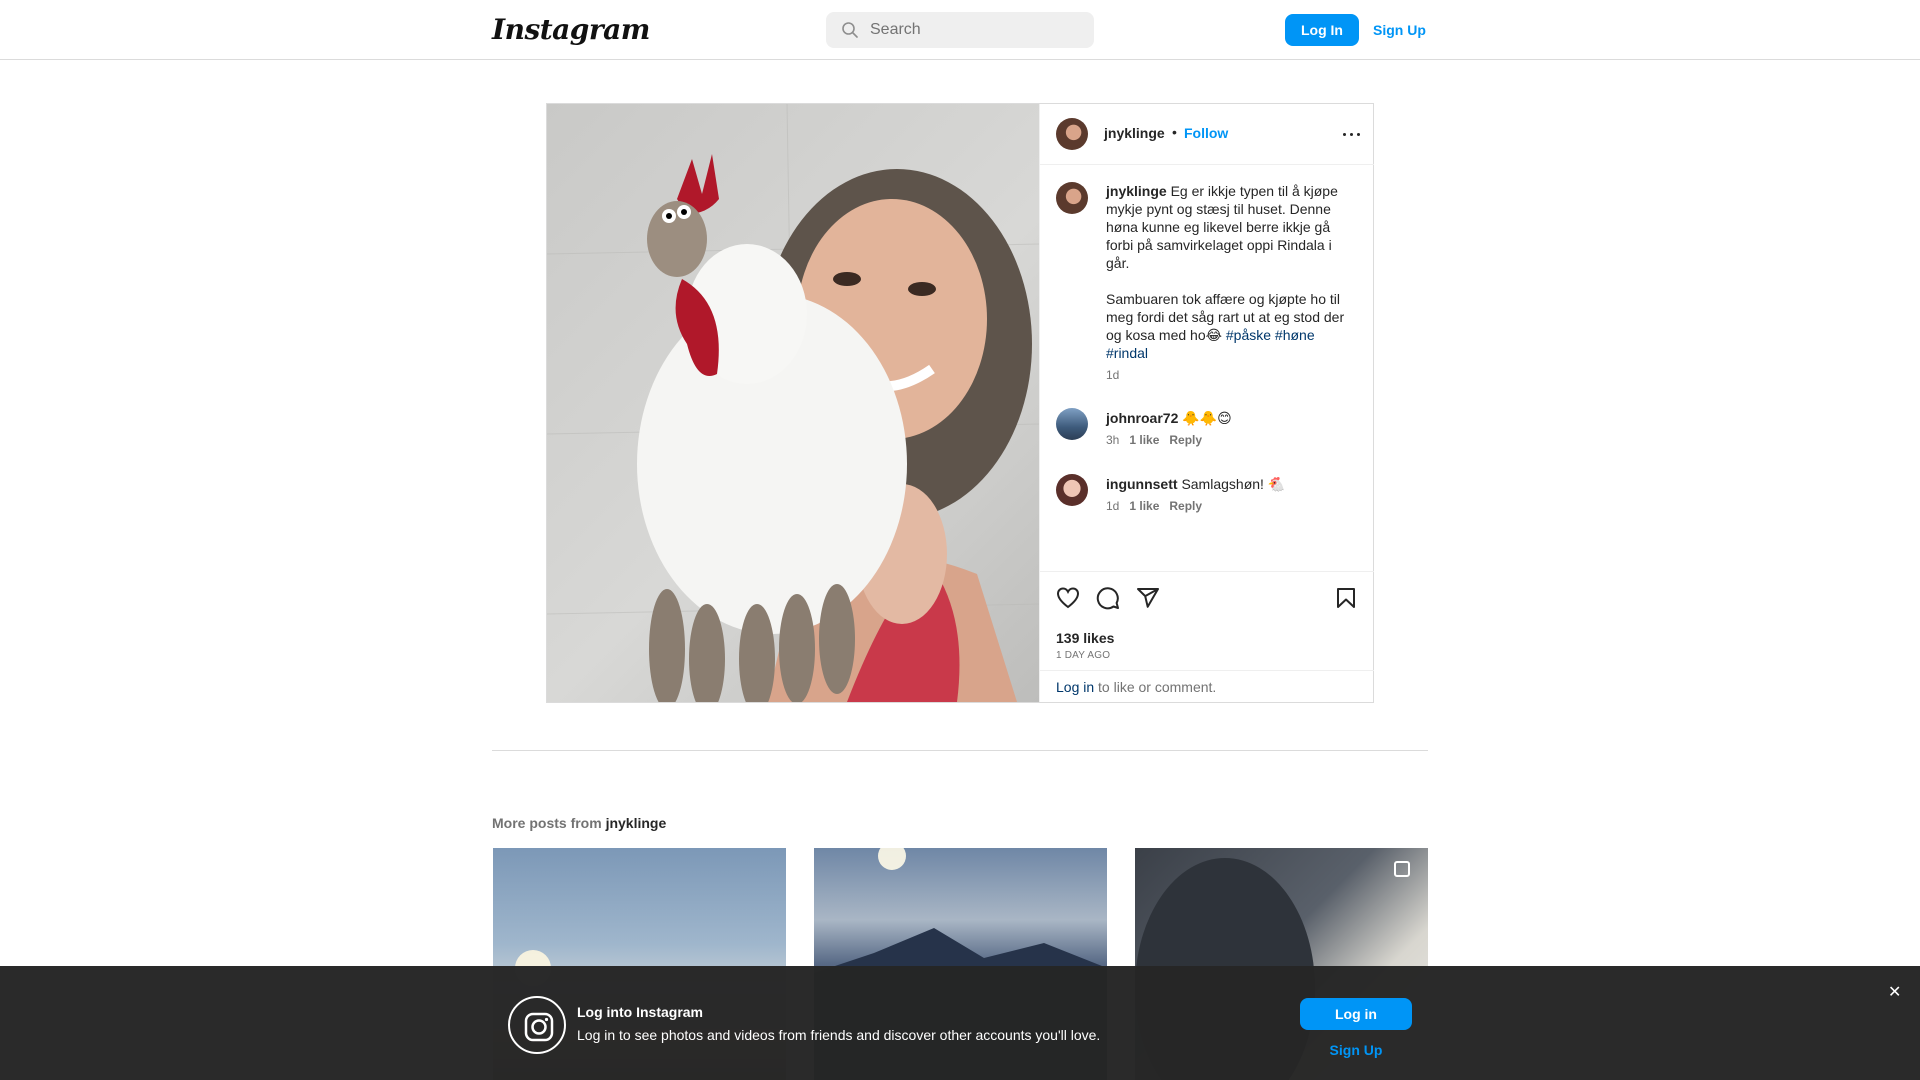 This screenshot has width=1920, height=1080. Describe the element at coordinates (1083, 655) in the screenshot. I see `post-date: 1 DAY AGO` at that location.